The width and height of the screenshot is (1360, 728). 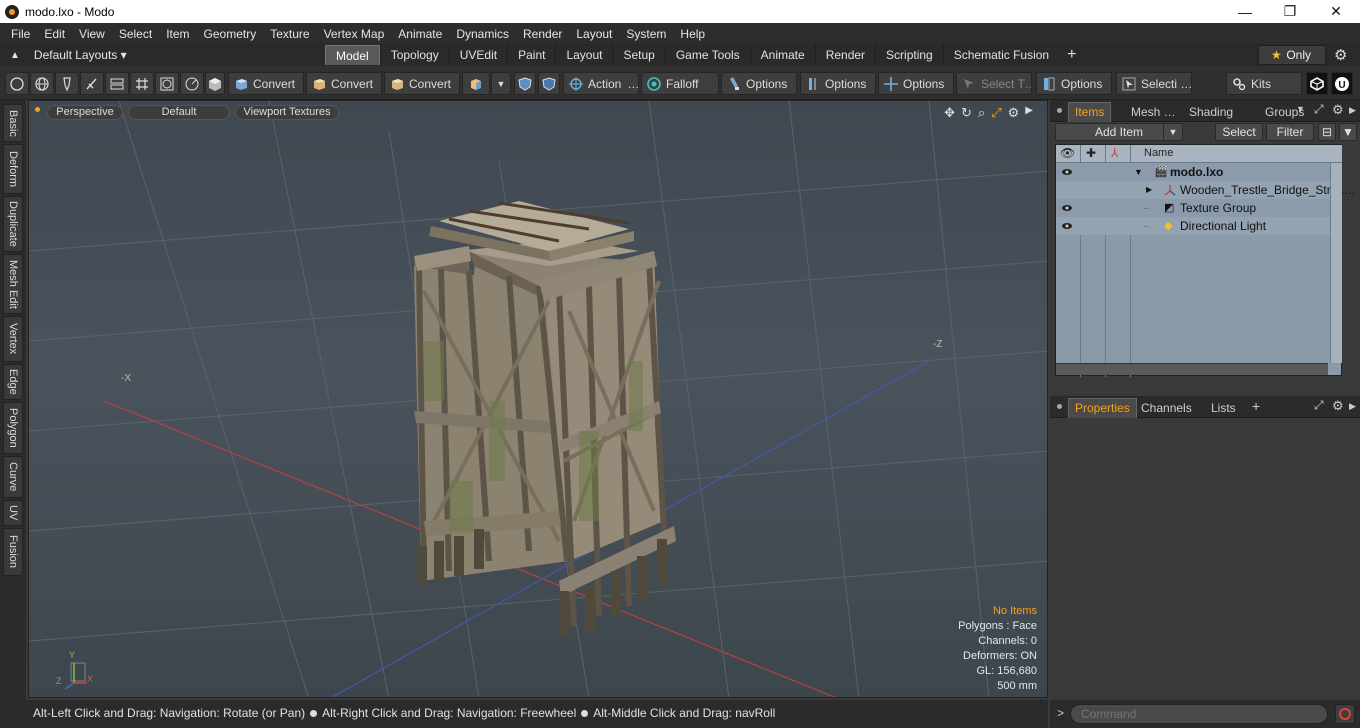 I want to click on add-item-dropdown: ▼, so click(x=1173, y=132).